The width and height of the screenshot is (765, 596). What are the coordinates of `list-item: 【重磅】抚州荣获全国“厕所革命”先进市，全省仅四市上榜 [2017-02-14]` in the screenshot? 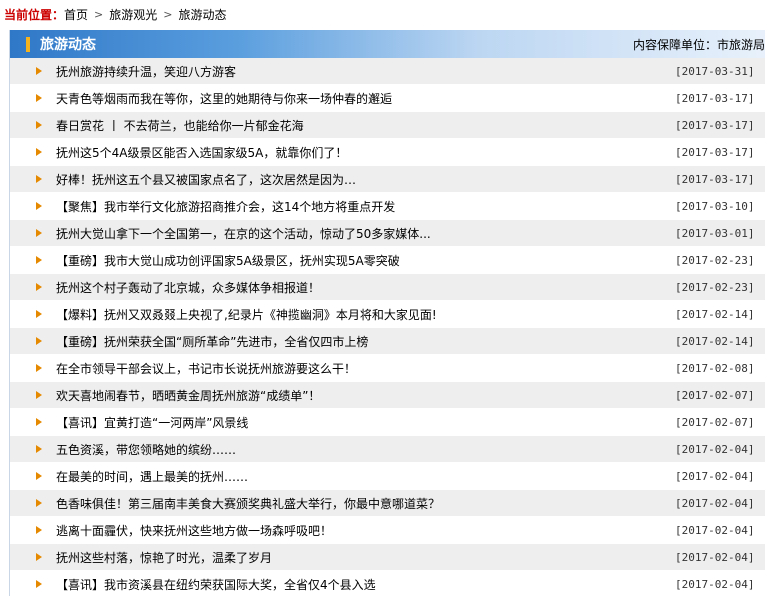 It's located at (387, 341).